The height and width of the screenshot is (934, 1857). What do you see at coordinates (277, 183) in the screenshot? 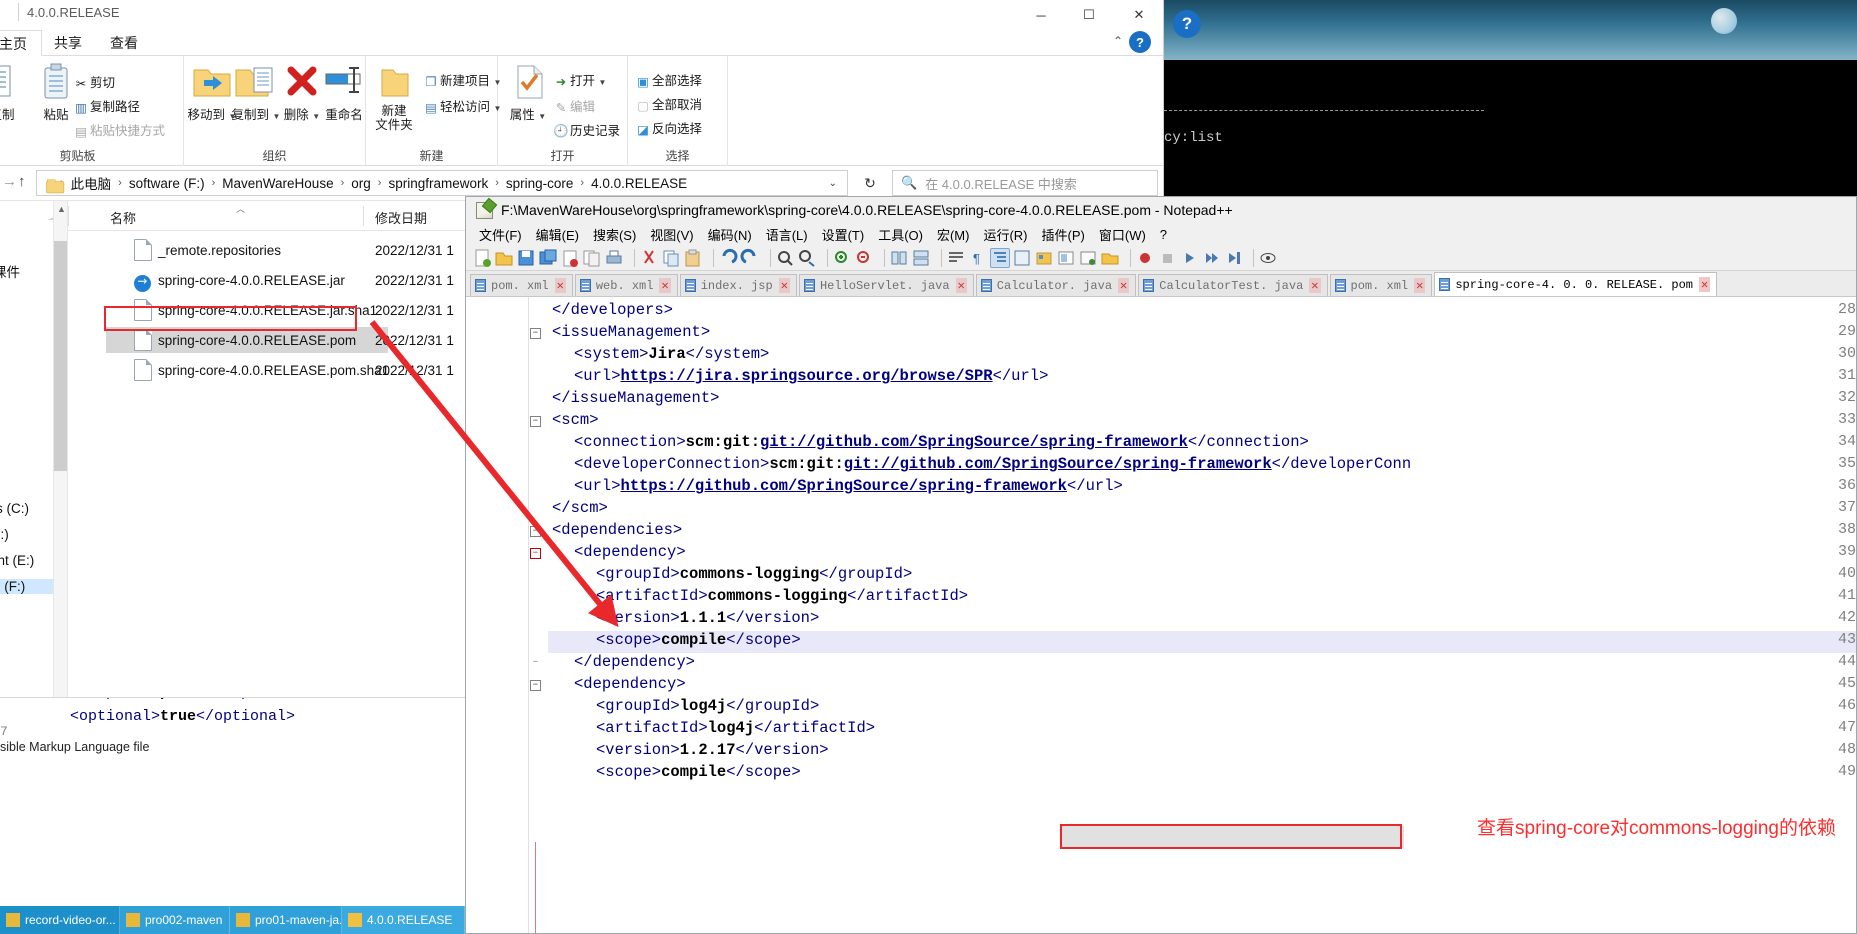
I see `breadcrumb-2: MavenWareHouse` at bounding box center [277, 183].